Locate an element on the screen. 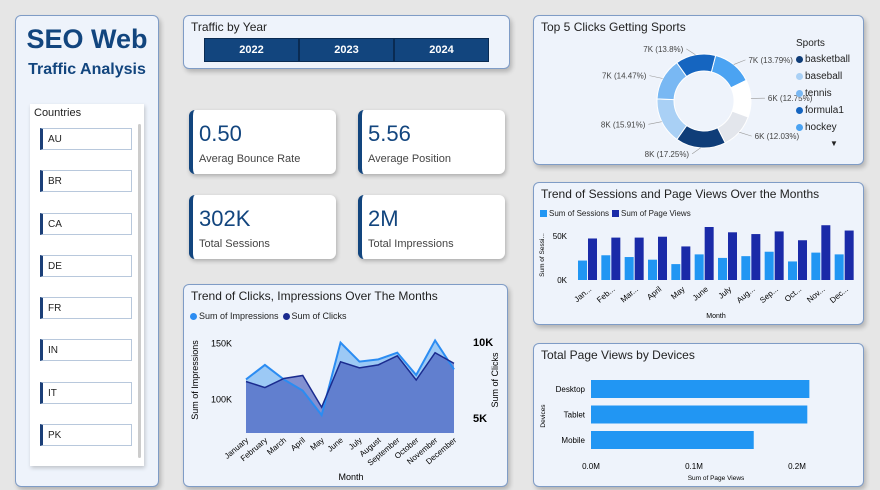 This screenshot has width=880, height=490. legend-label: baseball is located at coordinates (824, 76).